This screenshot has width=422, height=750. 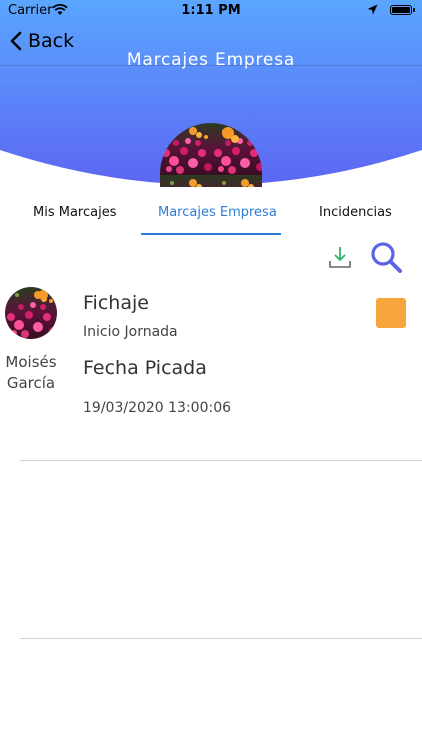 What do you see at coordinates (16, 41) in the screenshot?
I see `chevron-left-icon` at bounding box center [16, 41].